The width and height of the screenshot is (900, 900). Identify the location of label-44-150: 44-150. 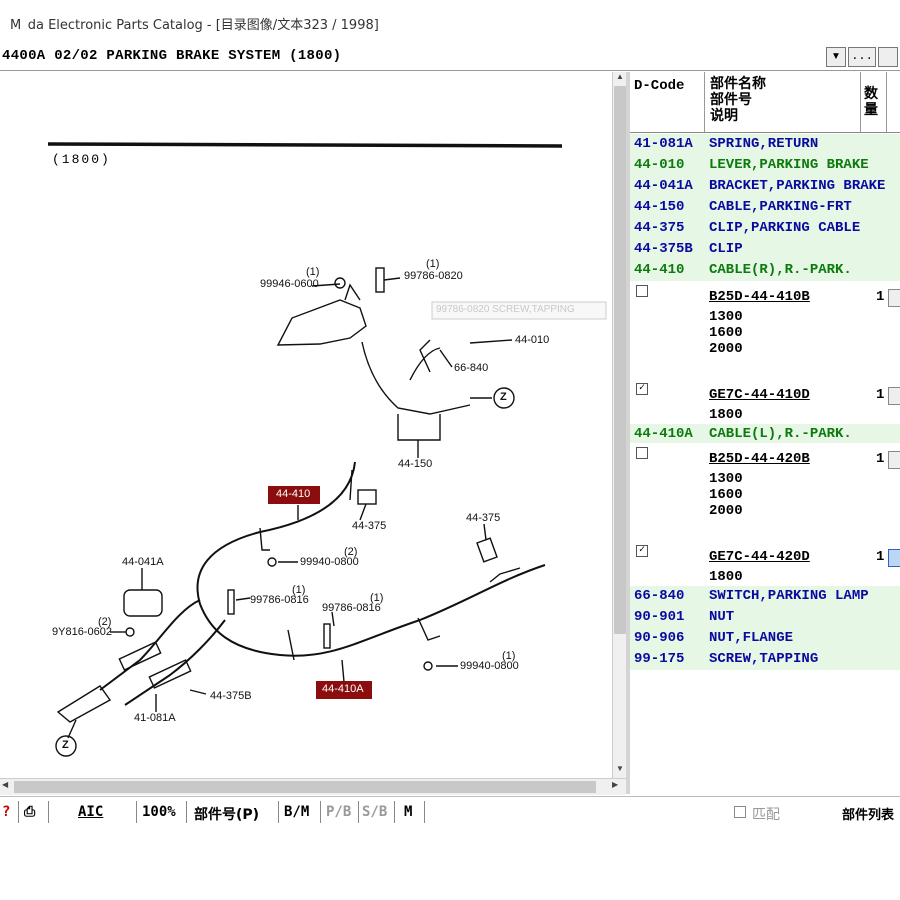
(415, 464).